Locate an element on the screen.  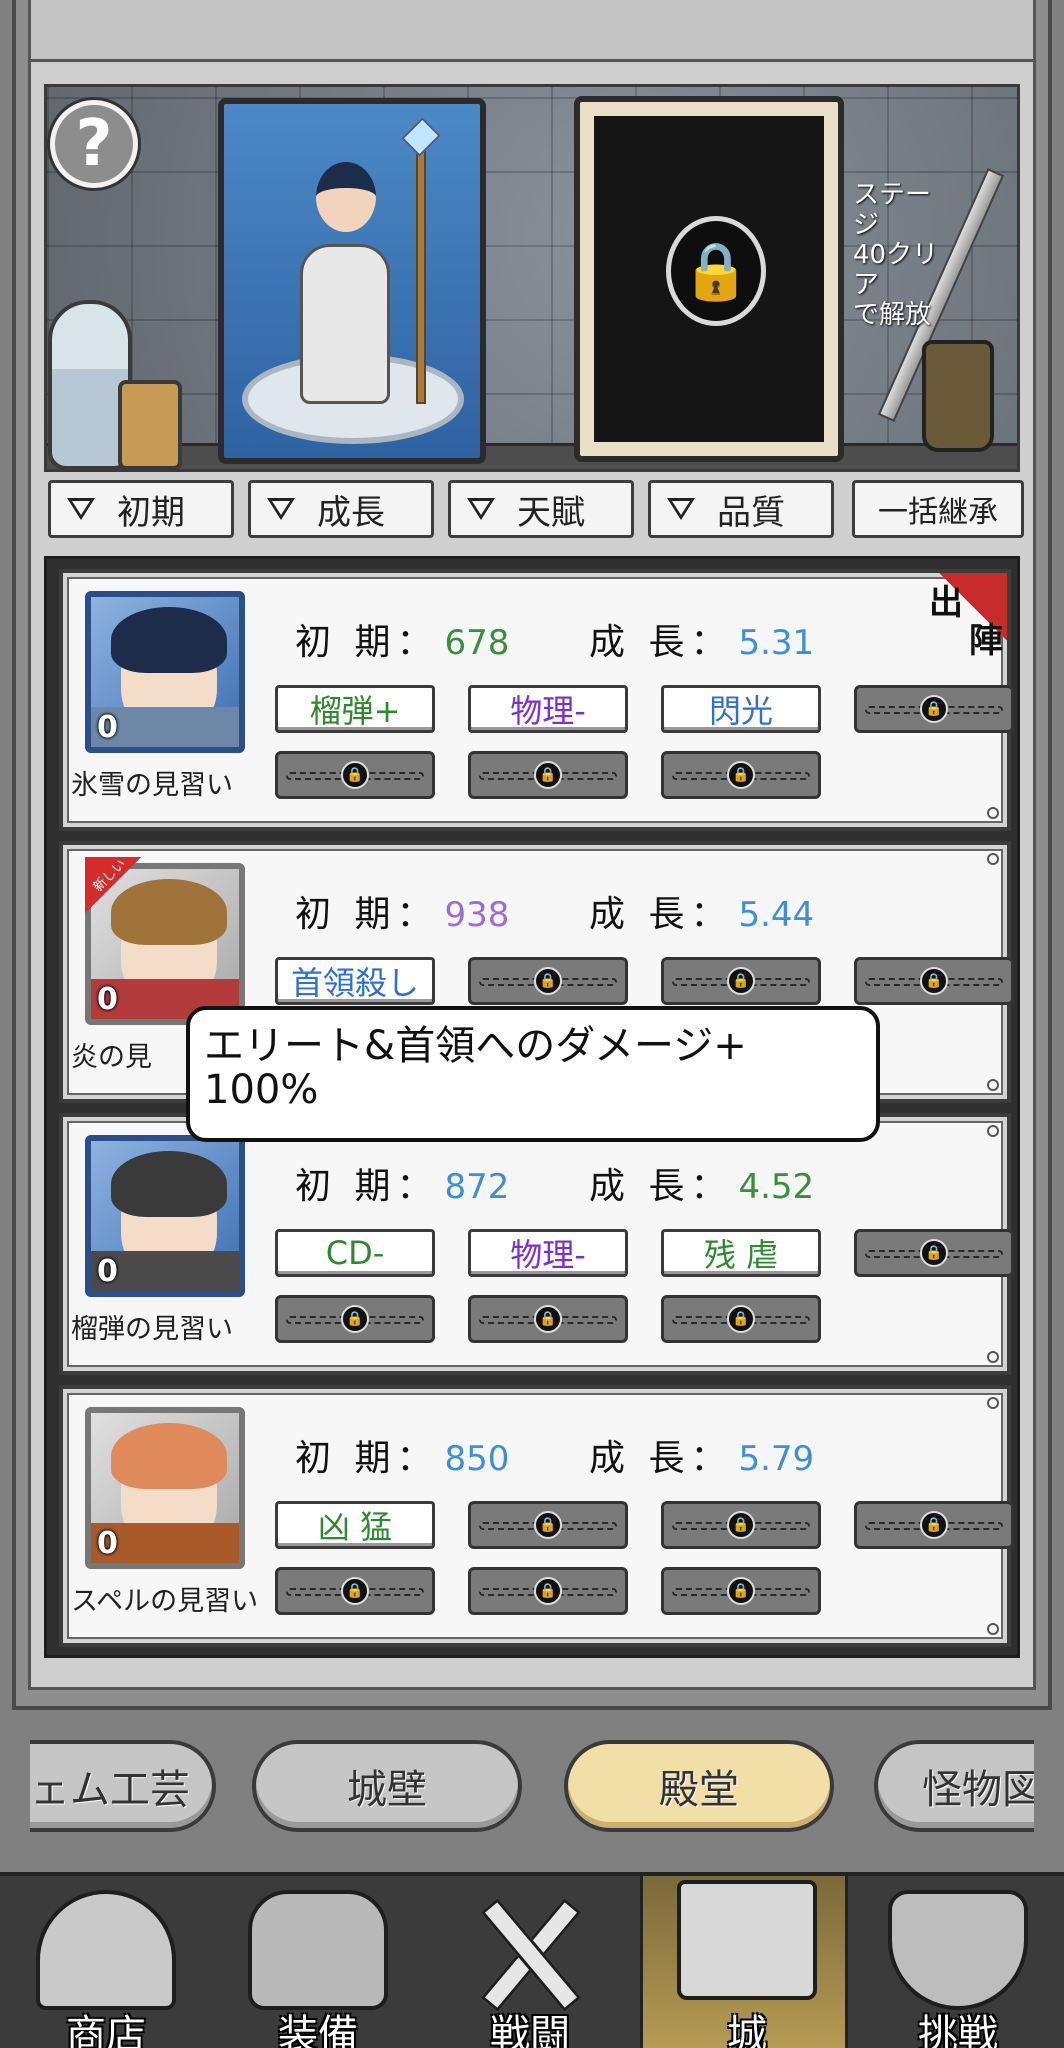
shelf is located at coordinates (532, 456).